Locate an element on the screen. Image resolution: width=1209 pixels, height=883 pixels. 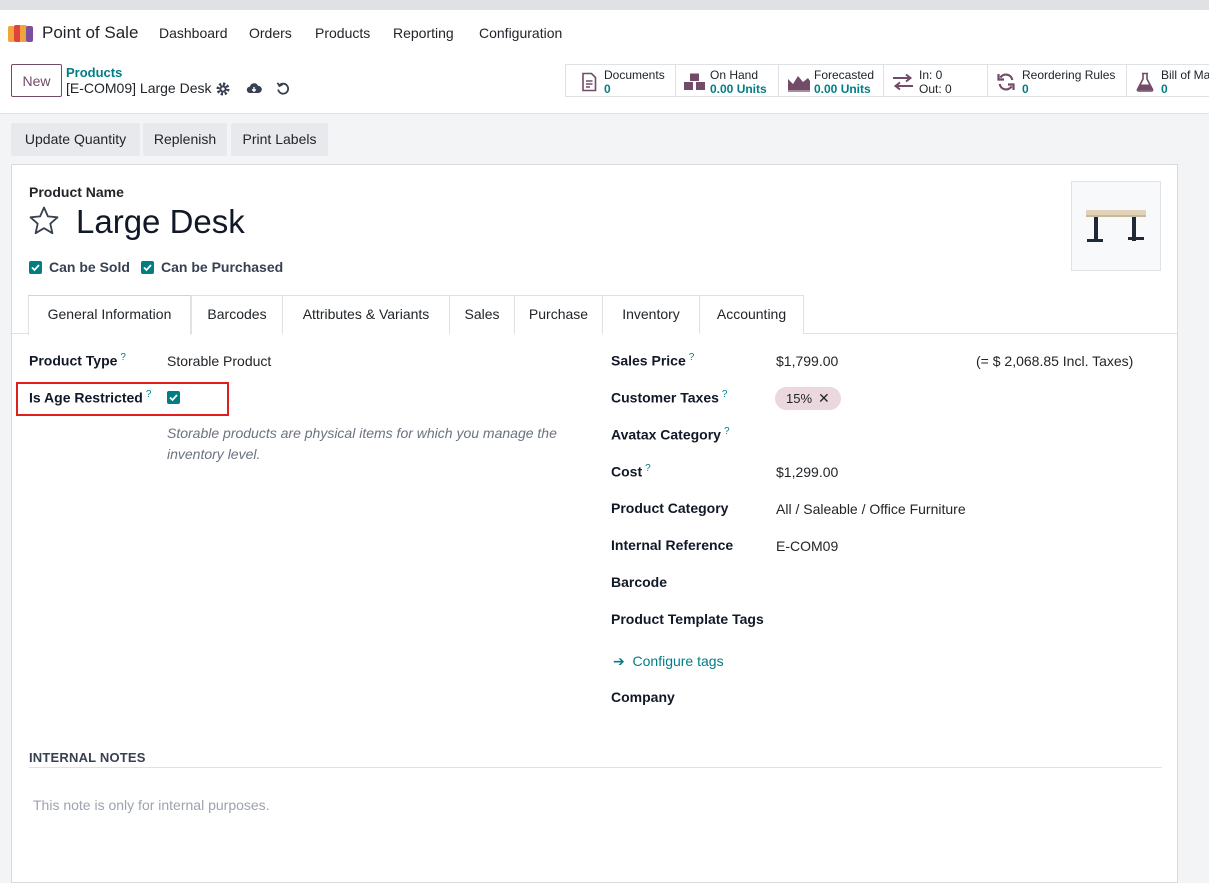
tax-tag: 15% ✕ is located at coordinates (808, 398).